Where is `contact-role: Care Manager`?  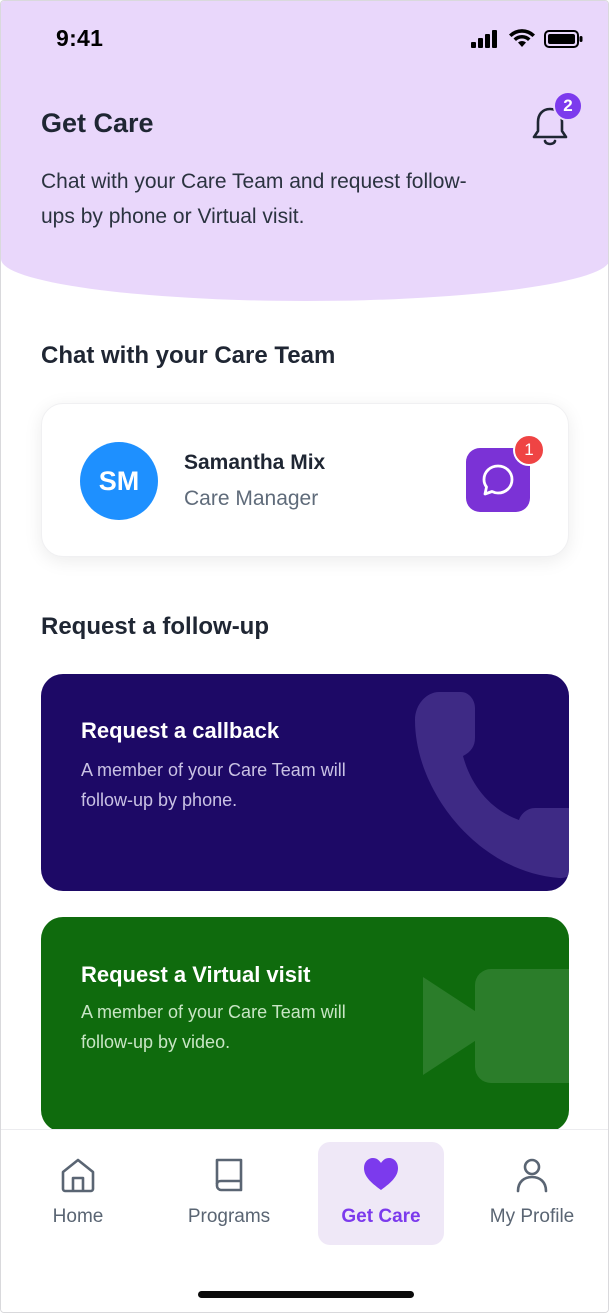 contact-role: Care Manager is located at coordinates (251, 498).